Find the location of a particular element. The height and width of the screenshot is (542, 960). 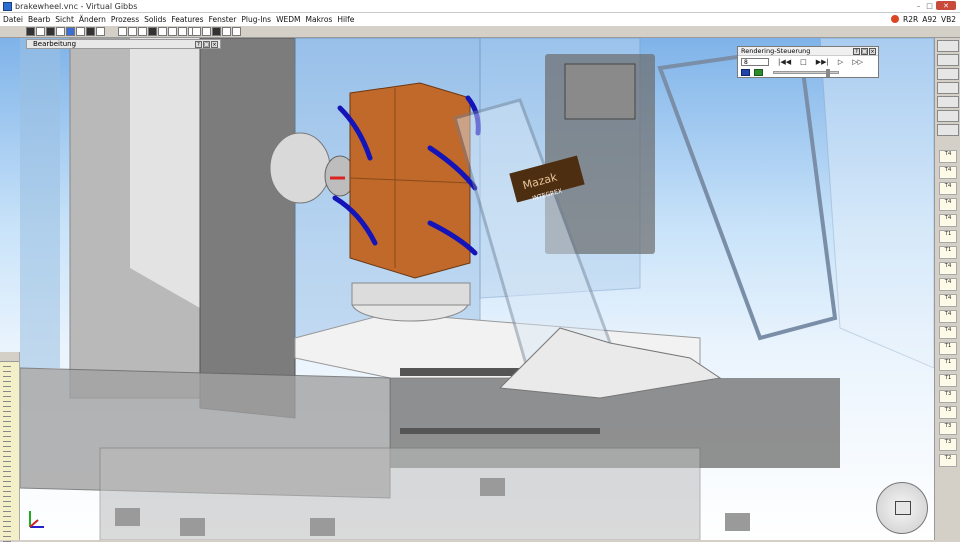

rewind-button: |◀◀ is located at coordinates (784, 62).